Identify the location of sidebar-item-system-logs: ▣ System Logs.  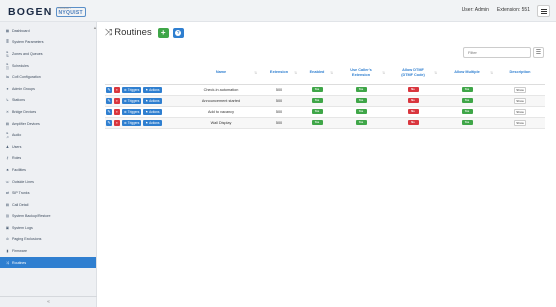
(48, 228).